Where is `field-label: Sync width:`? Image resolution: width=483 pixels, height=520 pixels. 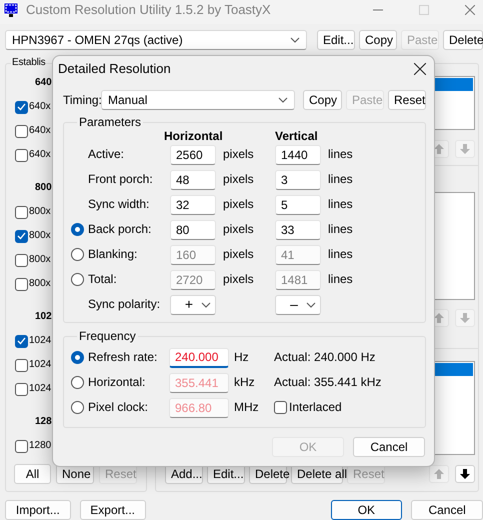 field-label: Sync width: is located at coordinates (119, 204).